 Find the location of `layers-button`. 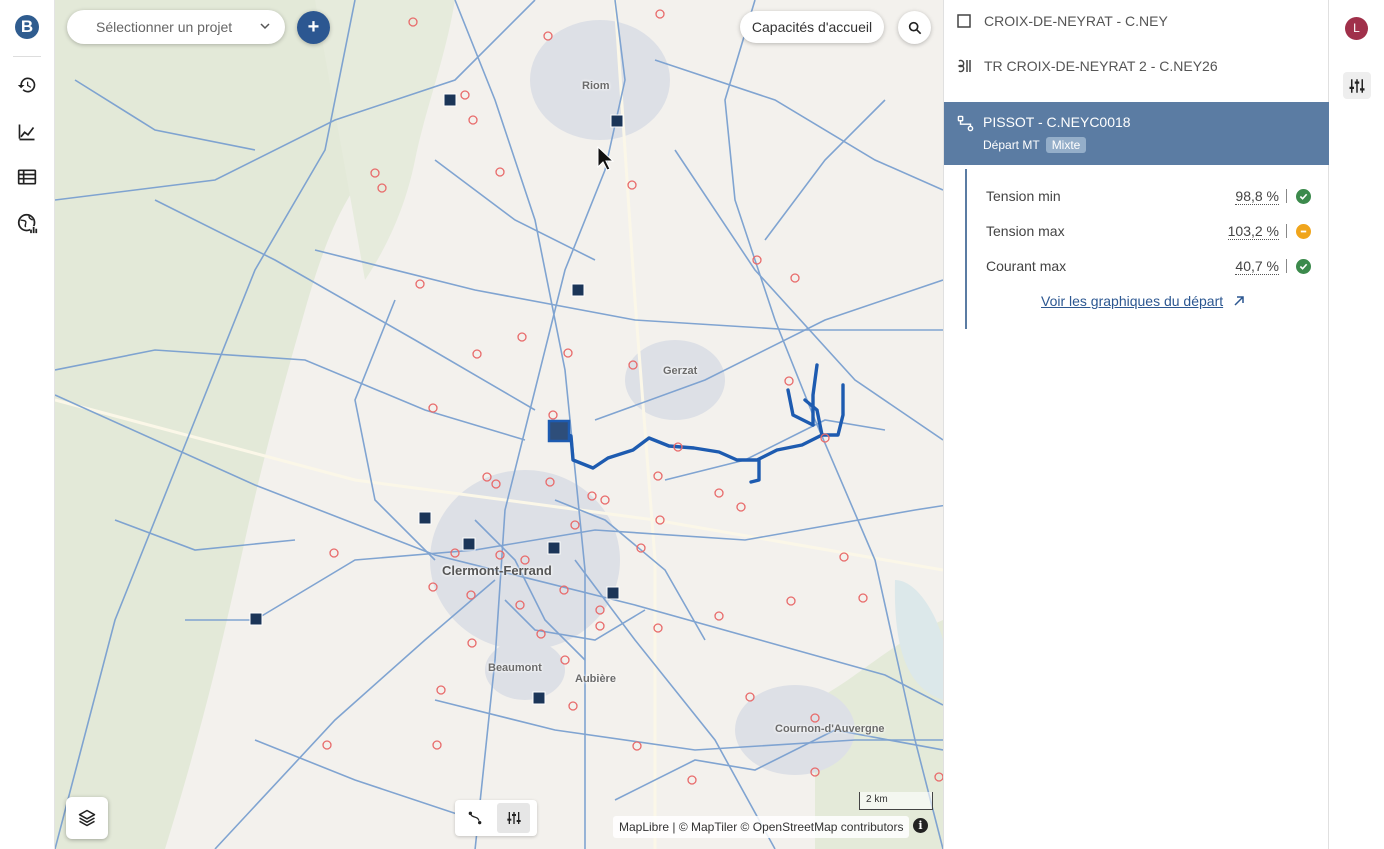

layers-button is located at coordinates (87, 818).